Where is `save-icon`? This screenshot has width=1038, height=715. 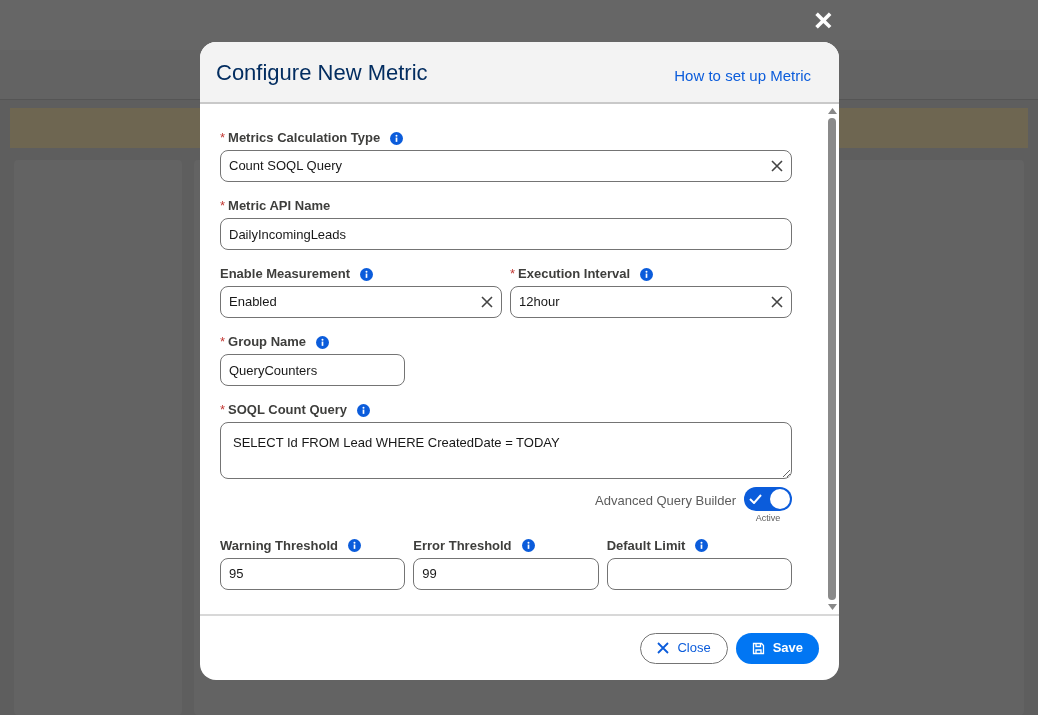 save-icon is located at coordinates (758, 648).